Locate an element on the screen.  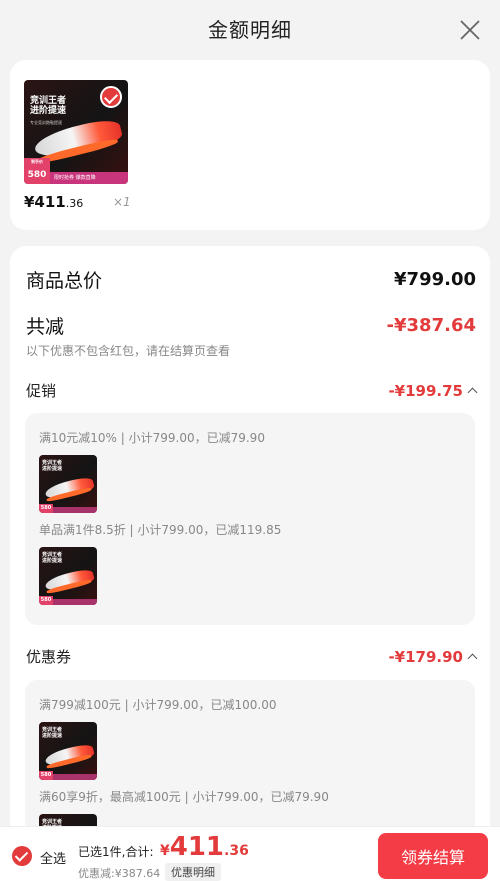
coupon-amount: -¥179.90 is located at coordinates (425, 656).